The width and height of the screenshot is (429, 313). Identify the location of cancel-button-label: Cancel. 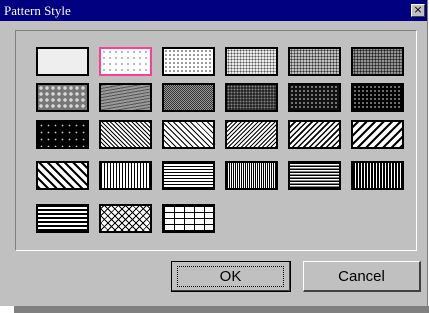
(361, 276).